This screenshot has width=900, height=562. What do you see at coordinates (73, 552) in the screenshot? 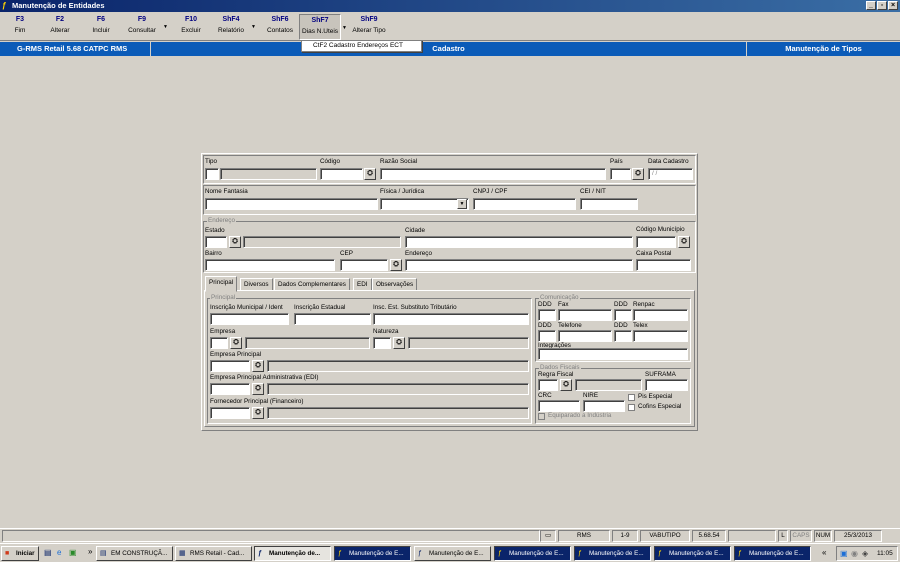
I see `quicklaunch-app-icon: ▣` at bounding box center [73, 552].